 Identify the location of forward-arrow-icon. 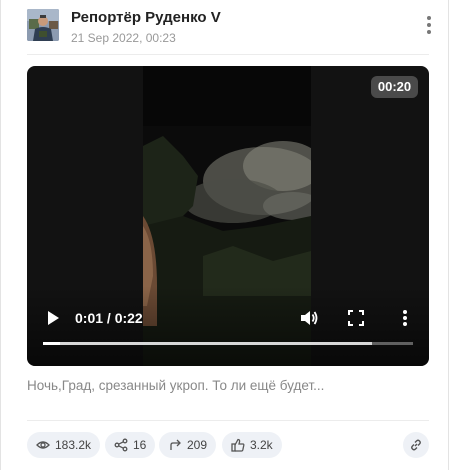
(175, 444).